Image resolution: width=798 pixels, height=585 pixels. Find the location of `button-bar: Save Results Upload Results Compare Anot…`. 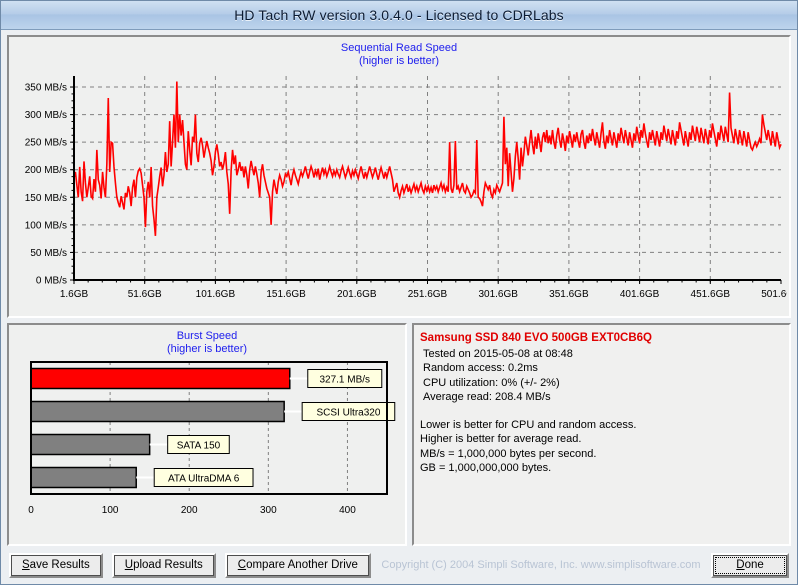

button-bar: Save Results Upload Results Compare Anot… is located at coordinates (399, 565).